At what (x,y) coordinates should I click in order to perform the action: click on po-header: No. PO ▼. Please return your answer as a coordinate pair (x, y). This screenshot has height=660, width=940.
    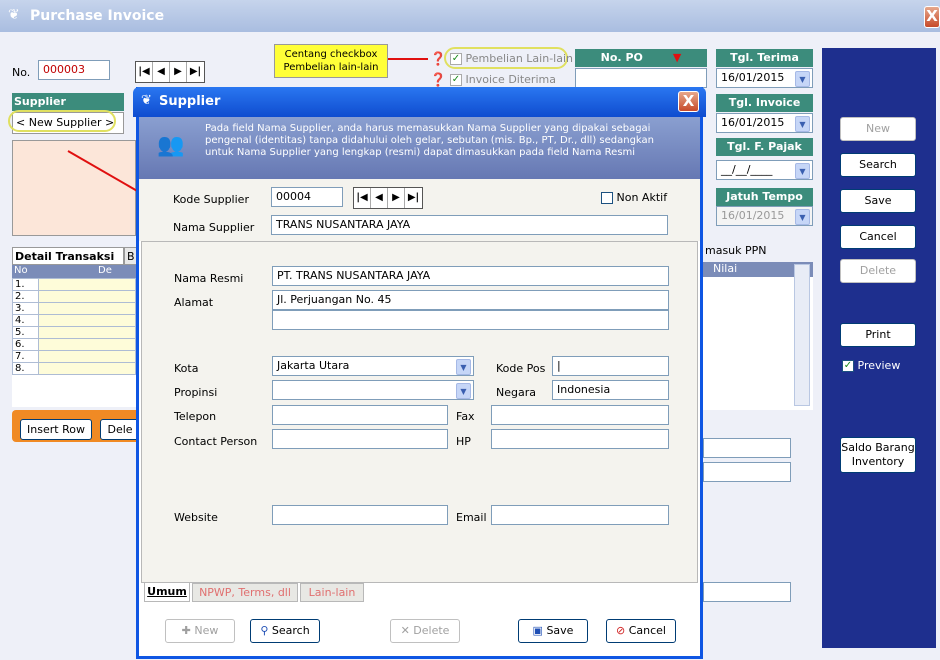
    Looking at the image, I should click on (641, 58).